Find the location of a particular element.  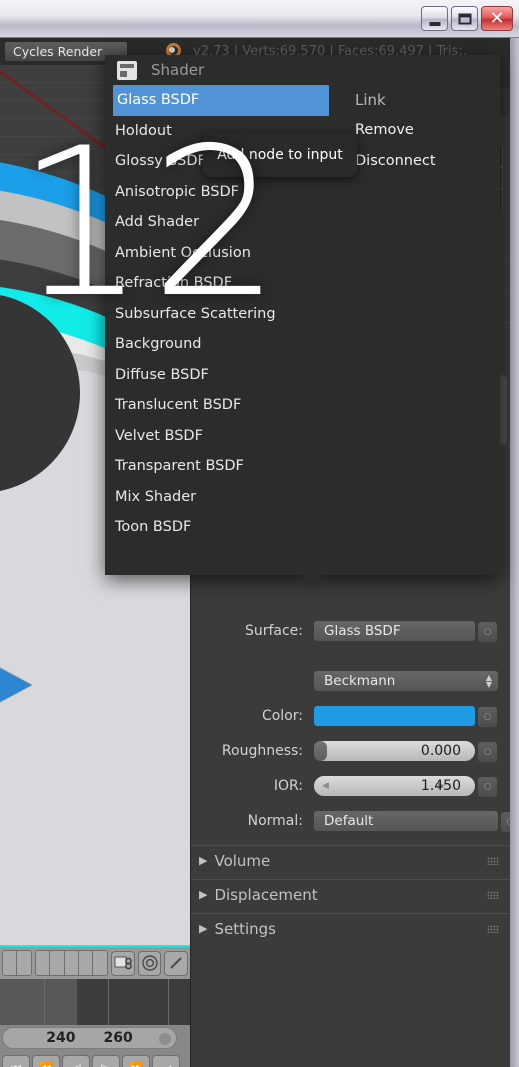

ior-slider: ◀ 1.450 ▶ ○ is located at coordinates (405, 786).